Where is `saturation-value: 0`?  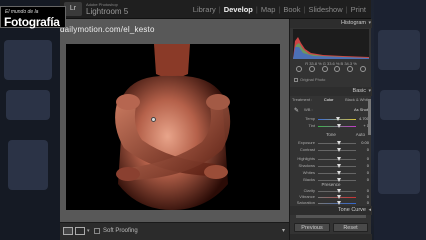
saturation-value: 0 is located at coordinates (368, 202).